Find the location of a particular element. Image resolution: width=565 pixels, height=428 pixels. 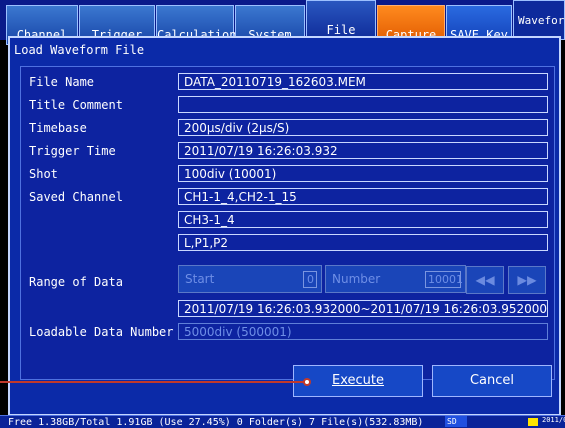

tab-file: File is located at coordinates (341, 20).